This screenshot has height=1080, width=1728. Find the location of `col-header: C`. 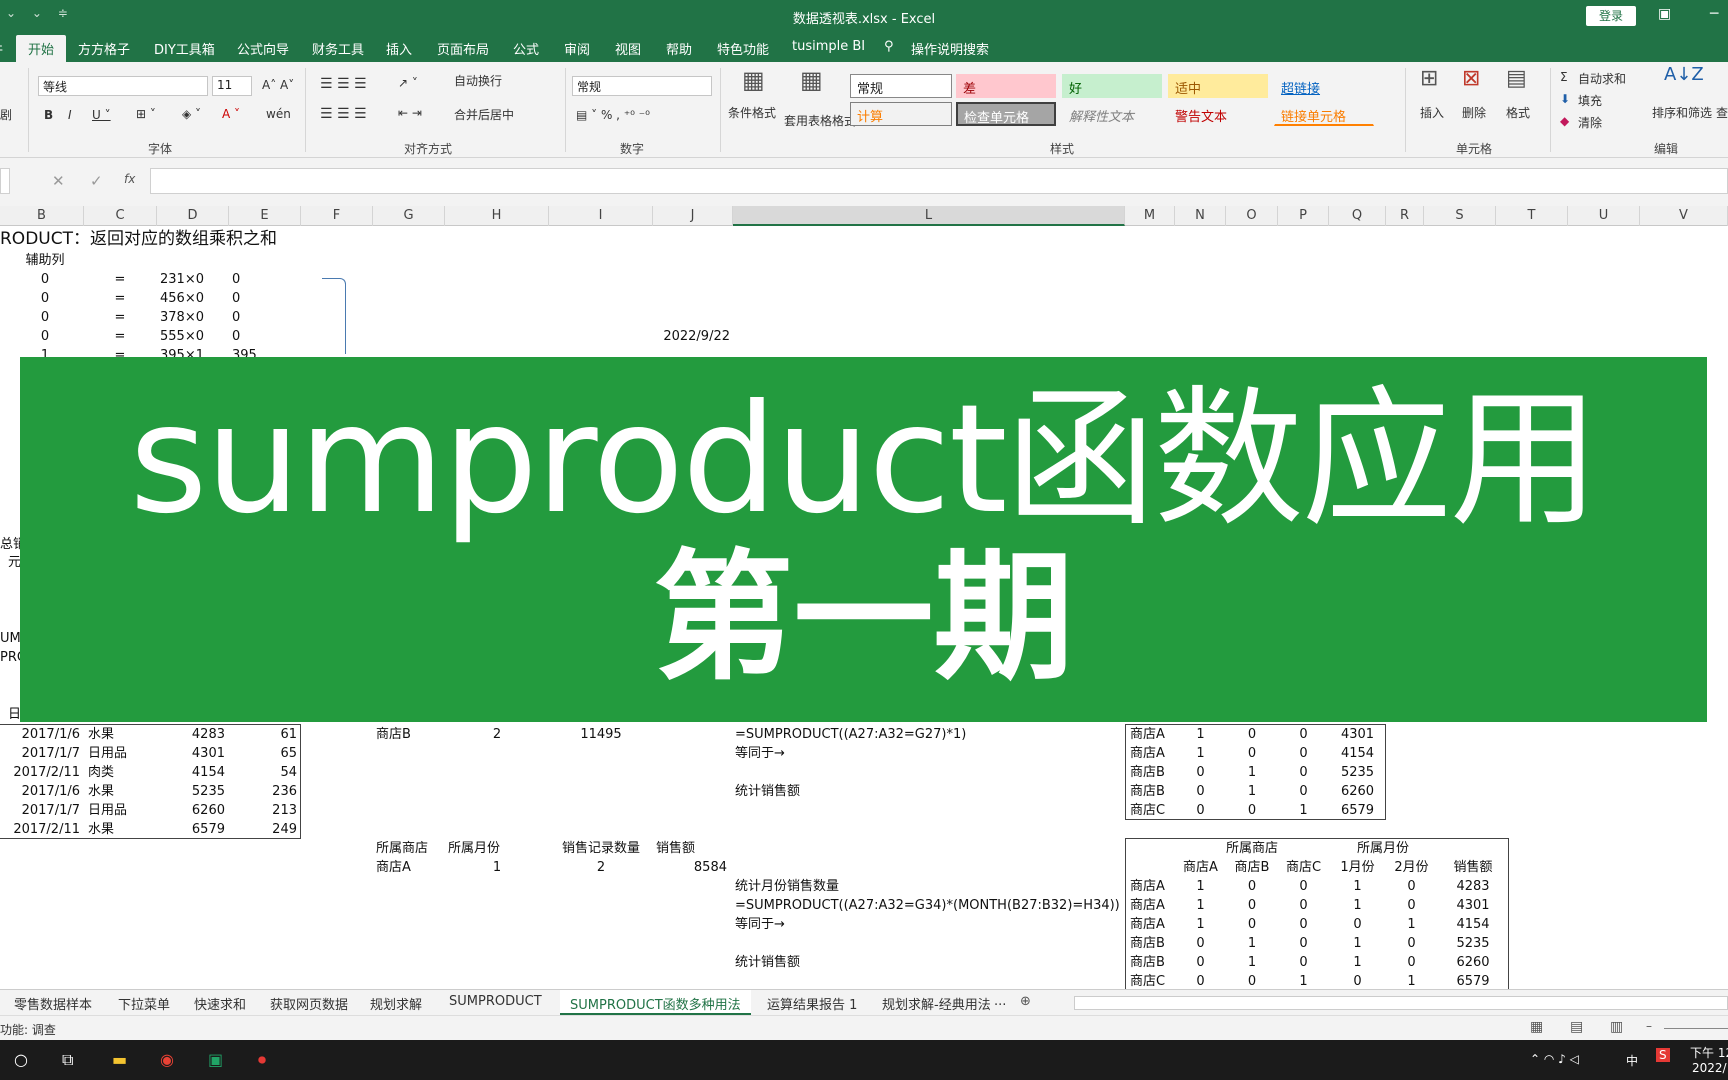

col-header: C is located at coordinates (120, 216).